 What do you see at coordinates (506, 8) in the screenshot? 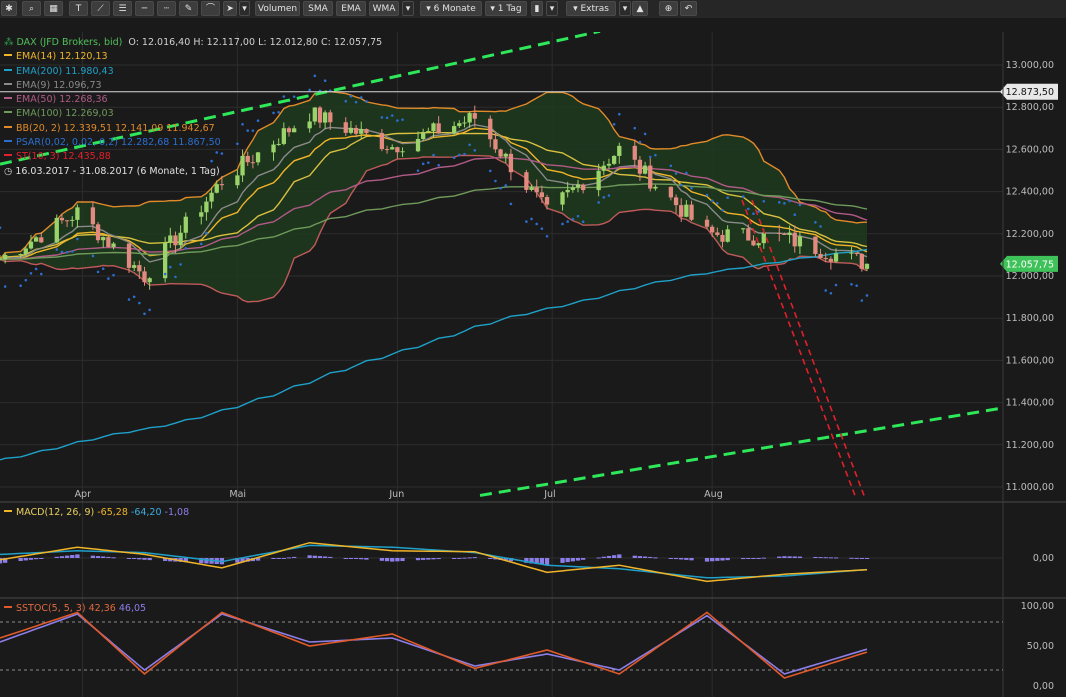
I see `interval-dropdown: ▾ 1 Tag` at bounding box center [506, 8].